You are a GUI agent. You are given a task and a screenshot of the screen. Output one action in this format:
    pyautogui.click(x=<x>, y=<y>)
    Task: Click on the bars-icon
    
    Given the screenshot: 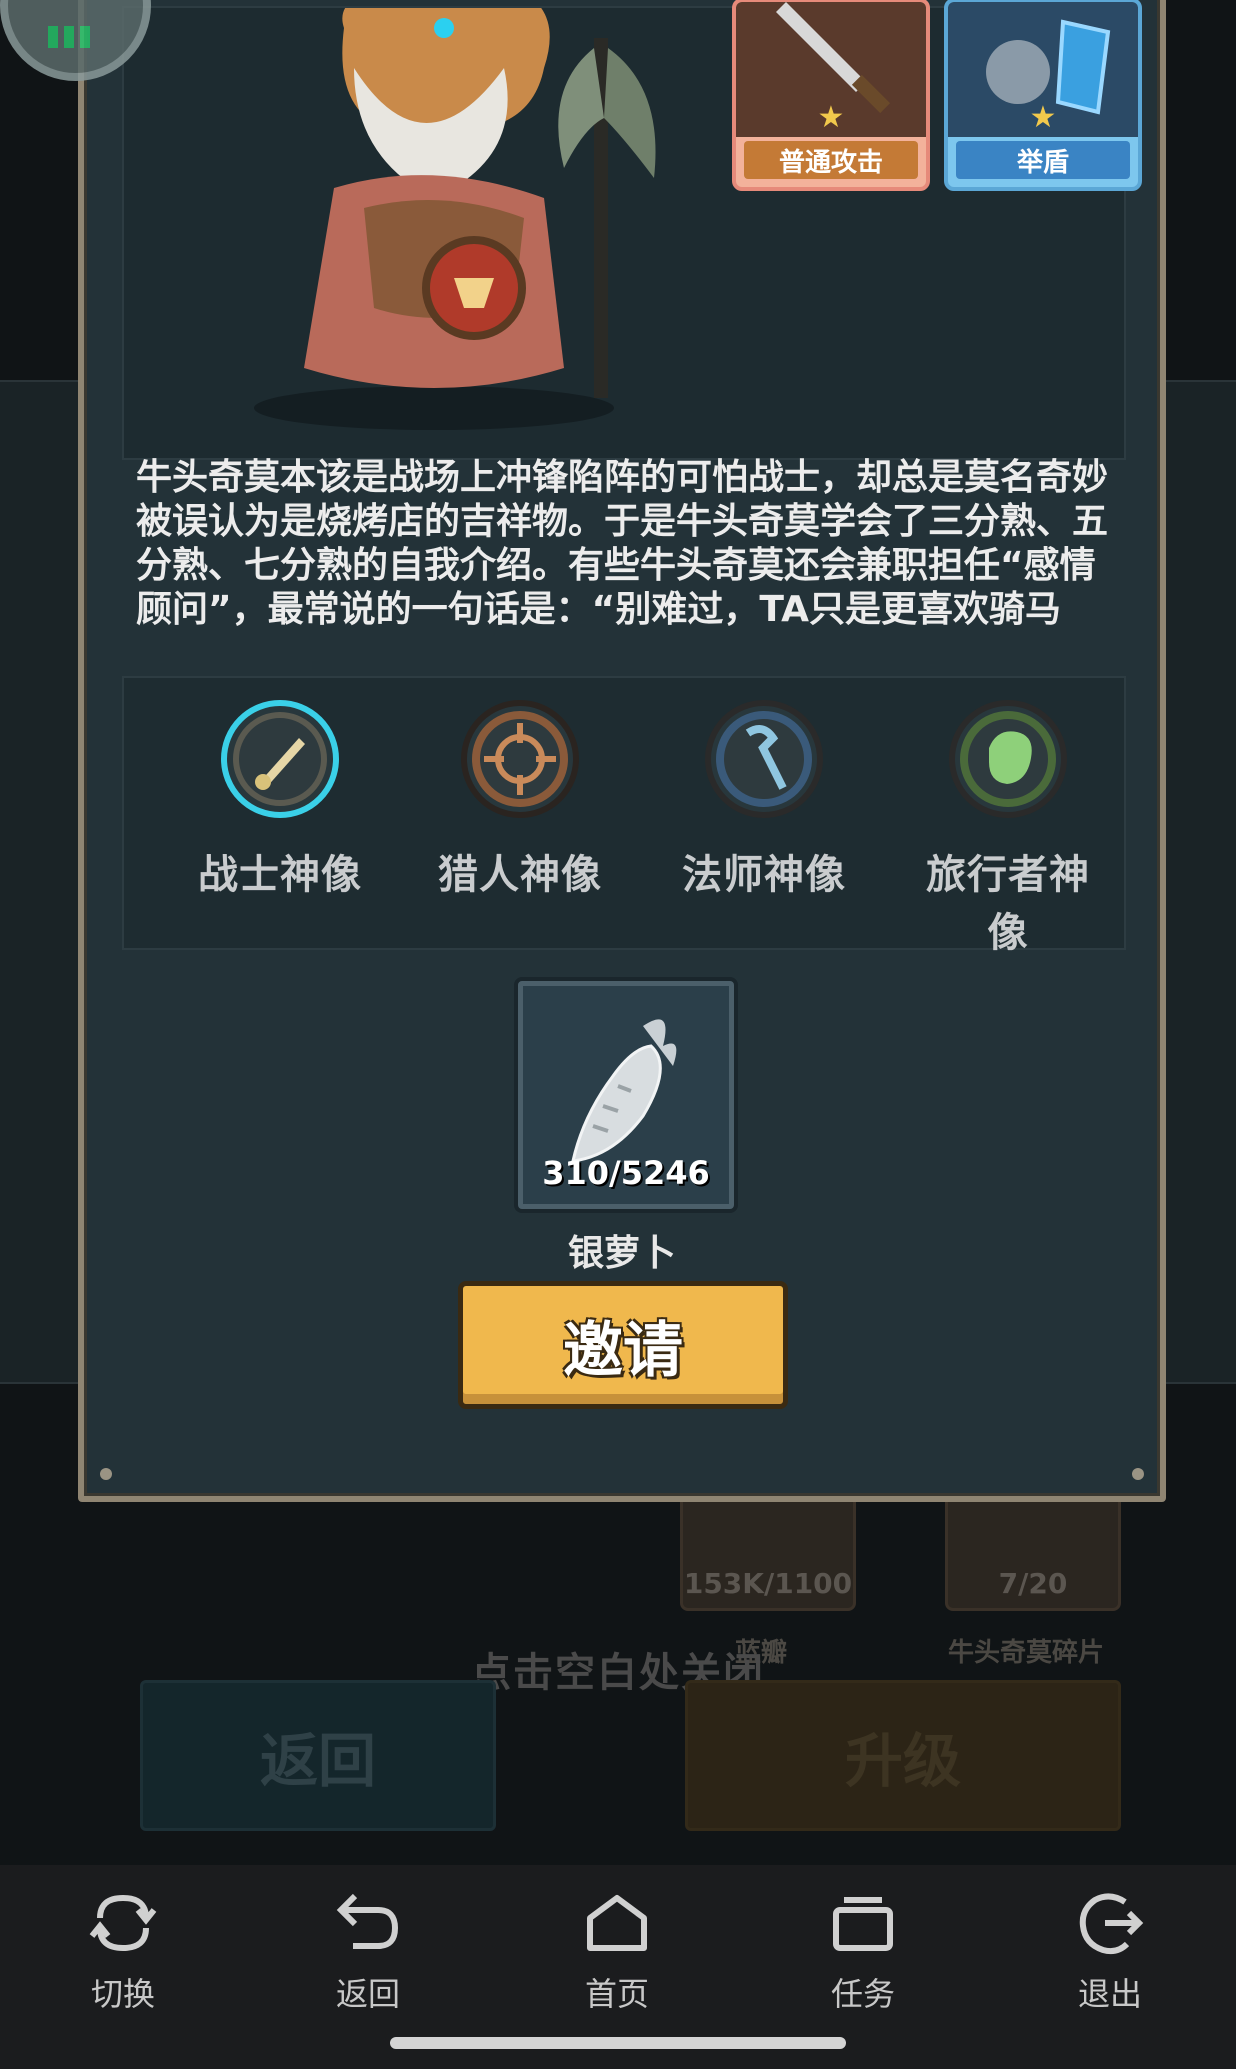 What is the action you would take?
    pyautogui.click(x=69, y=37)
    